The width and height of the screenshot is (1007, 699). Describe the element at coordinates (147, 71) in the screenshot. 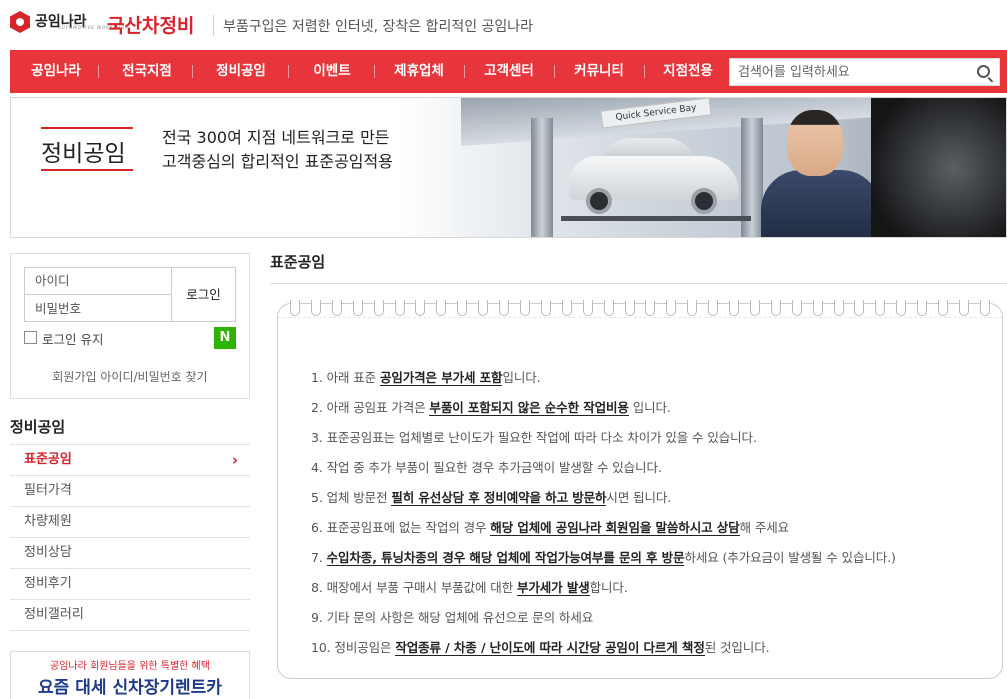

I see `nav-item-branches: 전국지점` at that location.